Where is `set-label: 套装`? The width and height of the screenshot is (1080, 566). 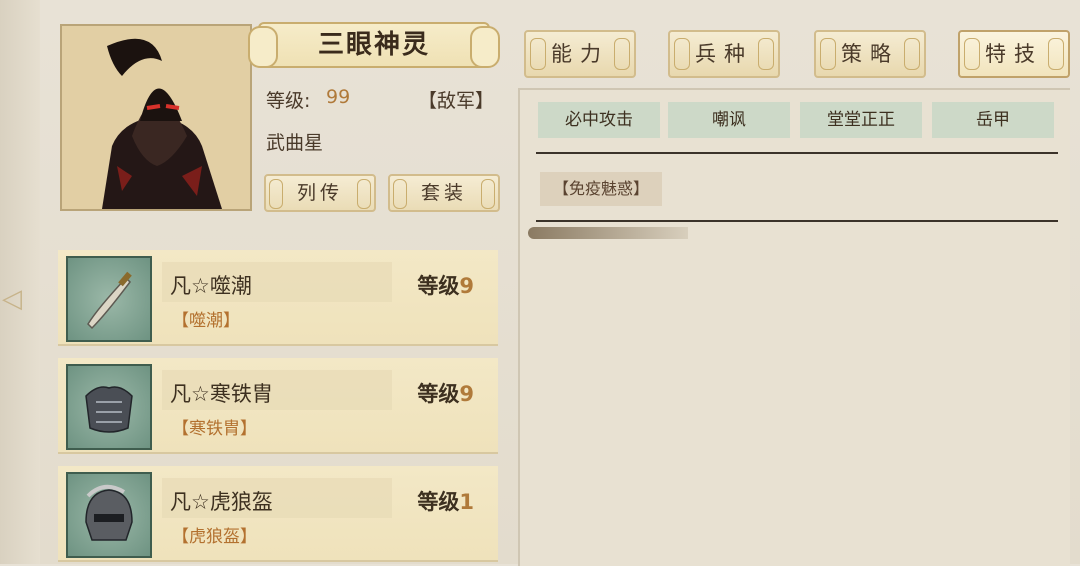 set-label: 套装 is located at coordinates (443, 193).